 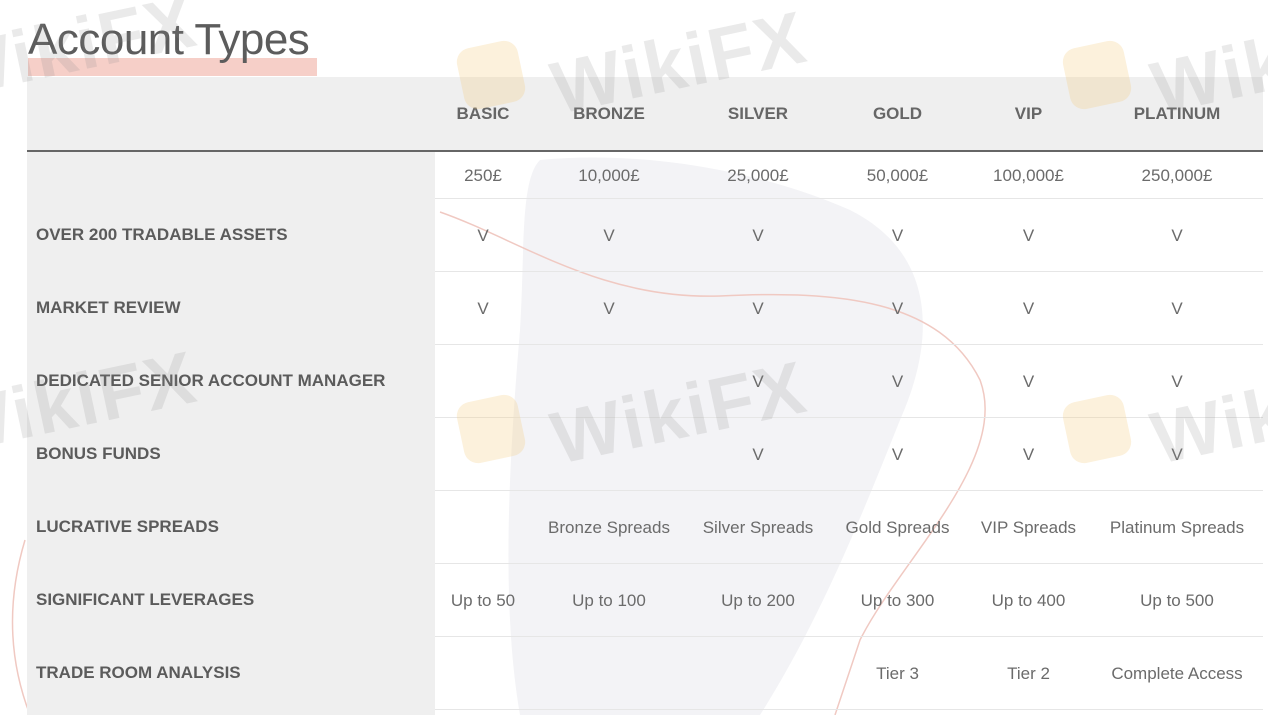 What do you see at coordinates (483, 175) in the screenshot?
I see `deposit-basic: 250£` at bounding box center [483, 175].